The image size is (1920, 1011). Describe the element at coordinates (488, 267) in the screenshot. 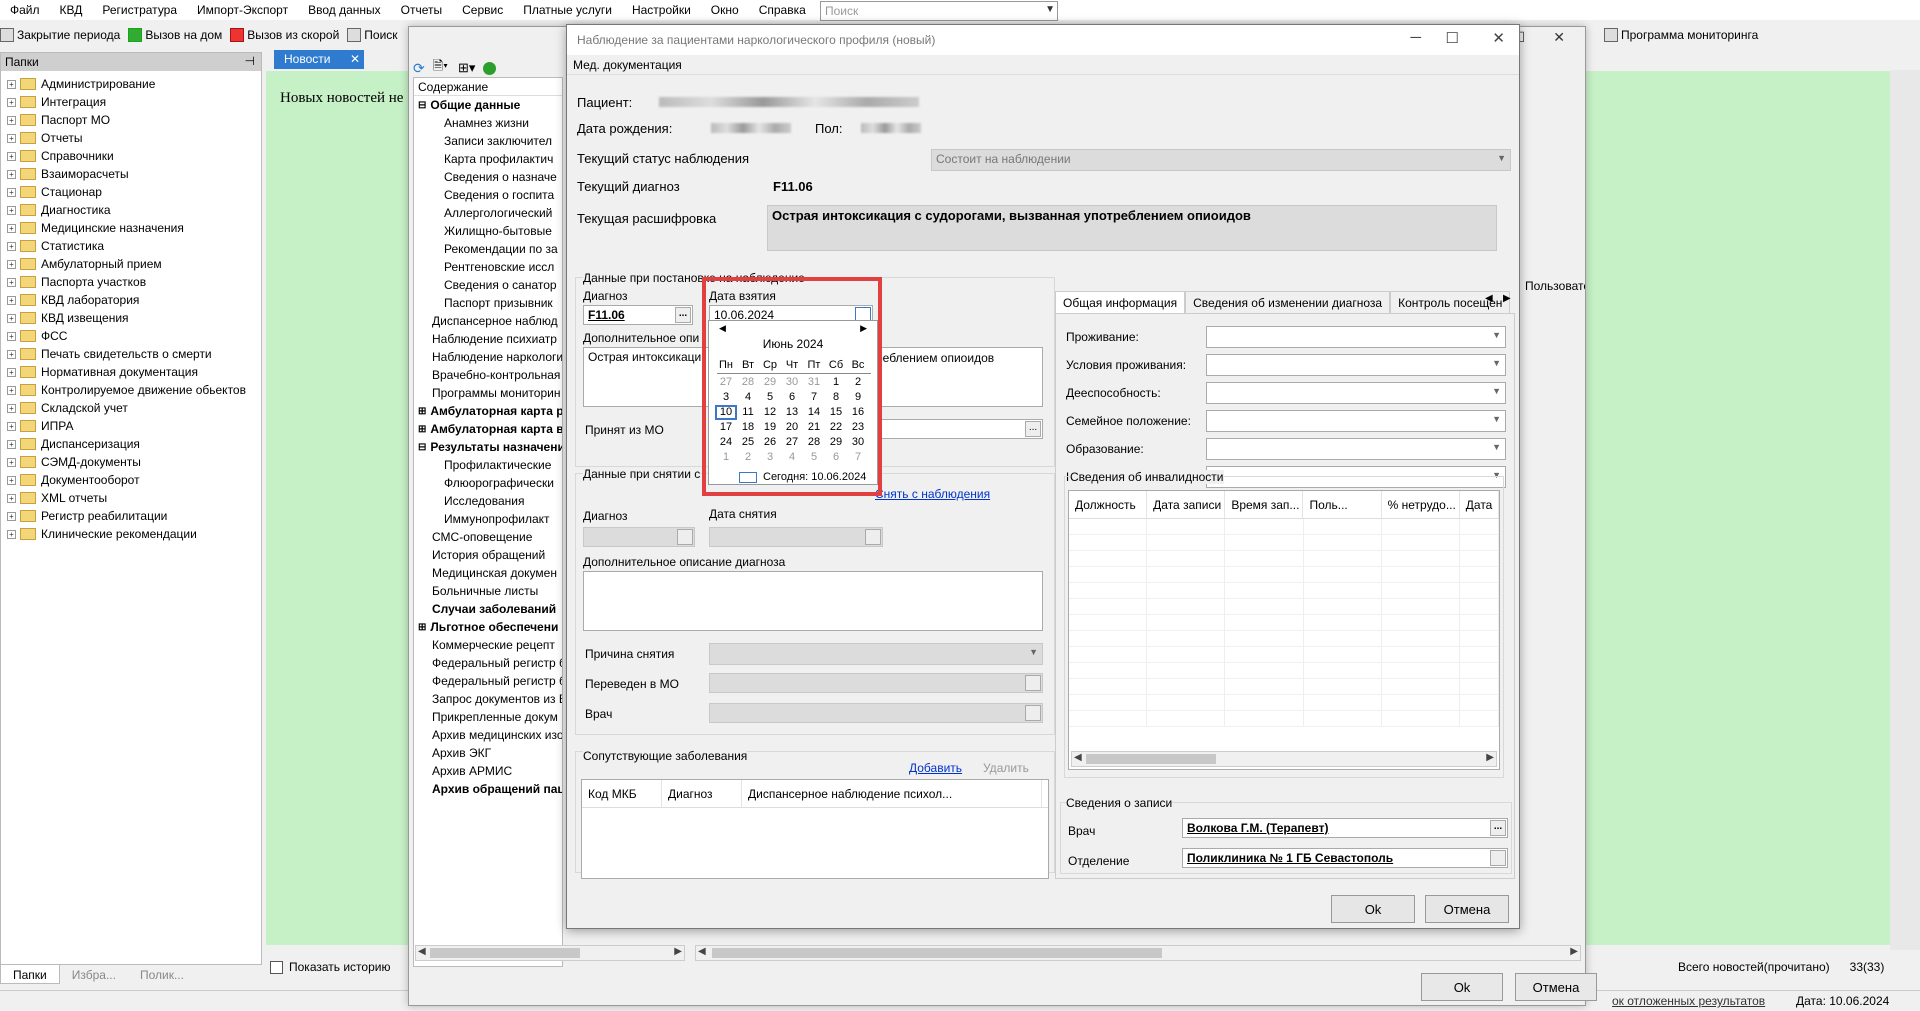

I see `content-tree-item: Рентгеновские иссл` at that location.